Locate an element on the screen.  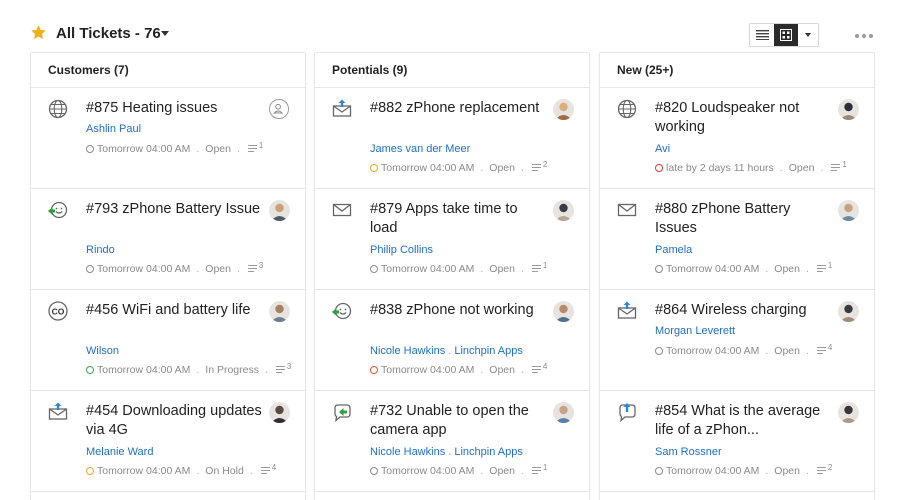
contact-link: Melanie Ward is located at coordinates (119, 452).